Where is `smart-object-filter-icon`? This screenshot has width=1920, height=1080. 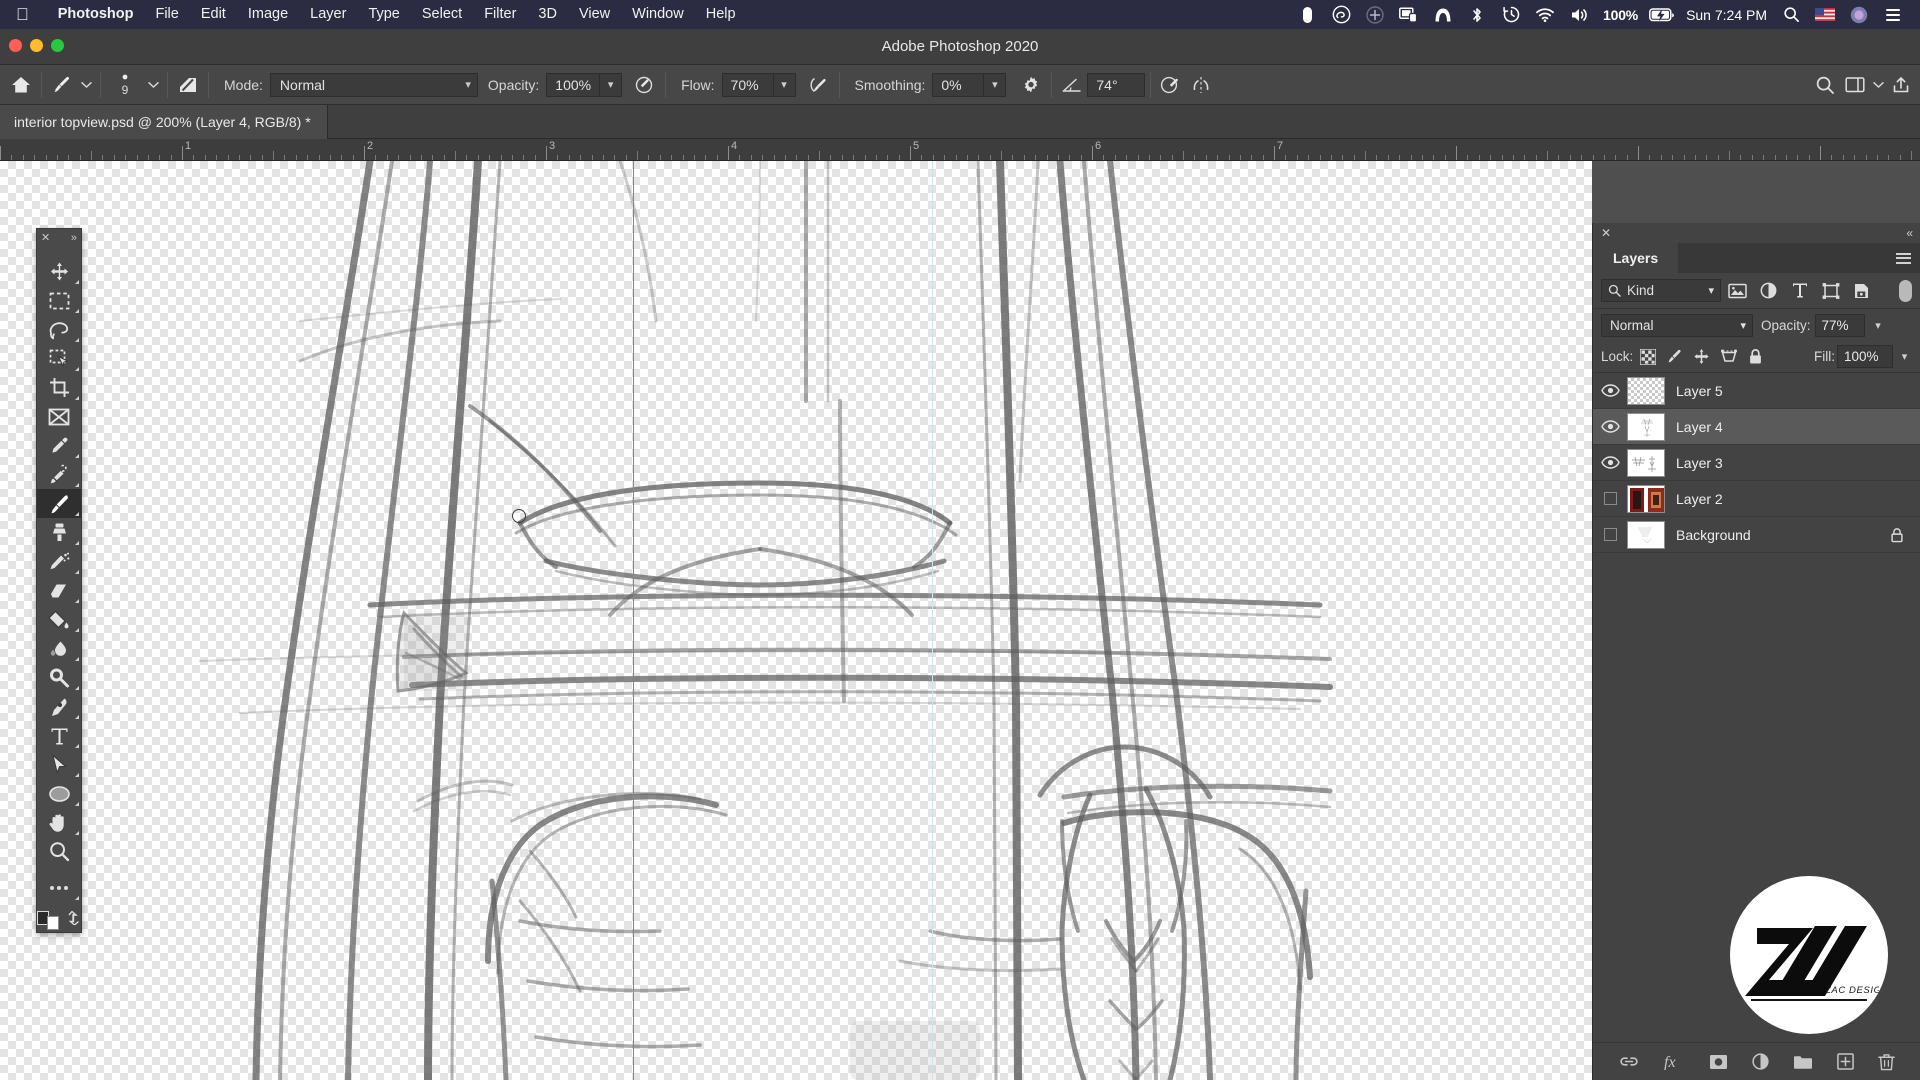 smart-object-filter-icon is located at coordinates (1861, 291).